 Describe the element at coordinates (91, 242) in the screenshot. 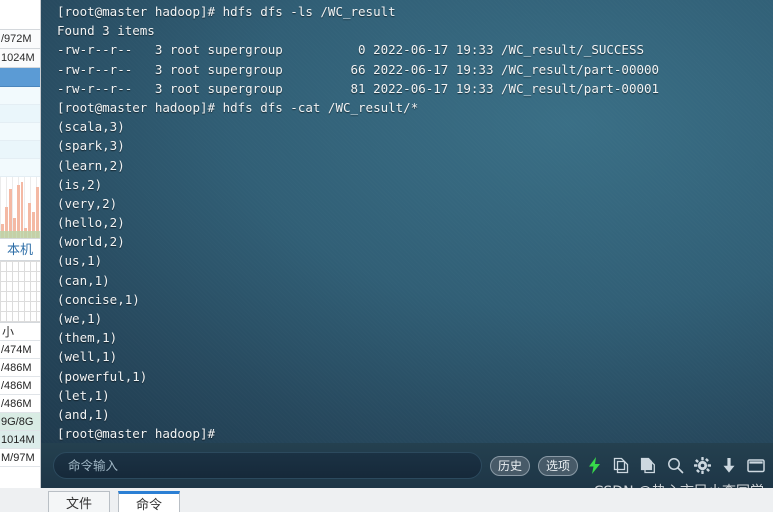

I see `terminal-line: (world,2)` at that location.